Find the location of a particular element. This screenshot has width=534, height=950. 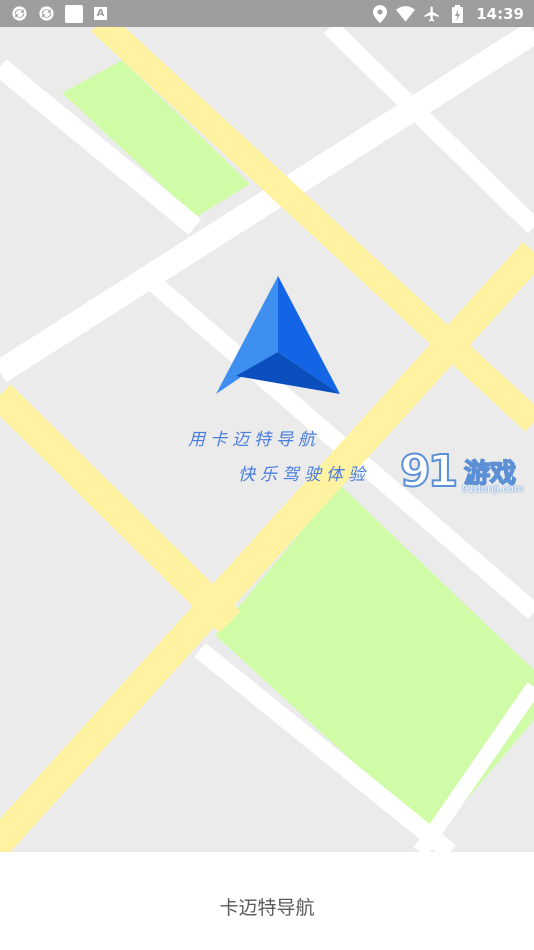

watermark-url: 91danji.com is located at coordinates (493, 489).